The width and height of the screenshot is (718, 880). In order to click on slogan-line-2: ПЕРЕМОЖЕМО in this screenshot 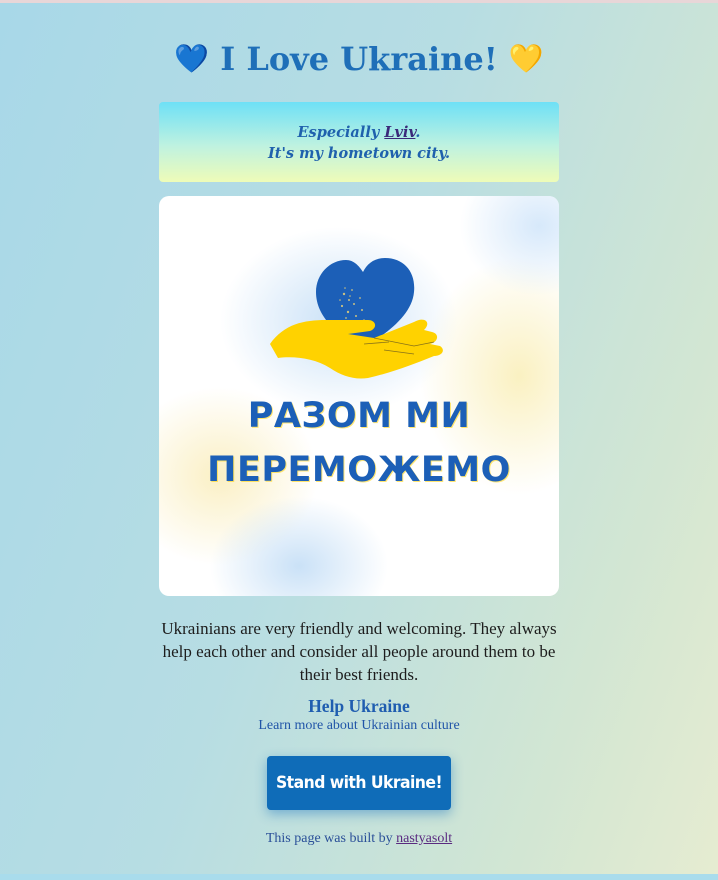, I will do `click(359, 470)`.